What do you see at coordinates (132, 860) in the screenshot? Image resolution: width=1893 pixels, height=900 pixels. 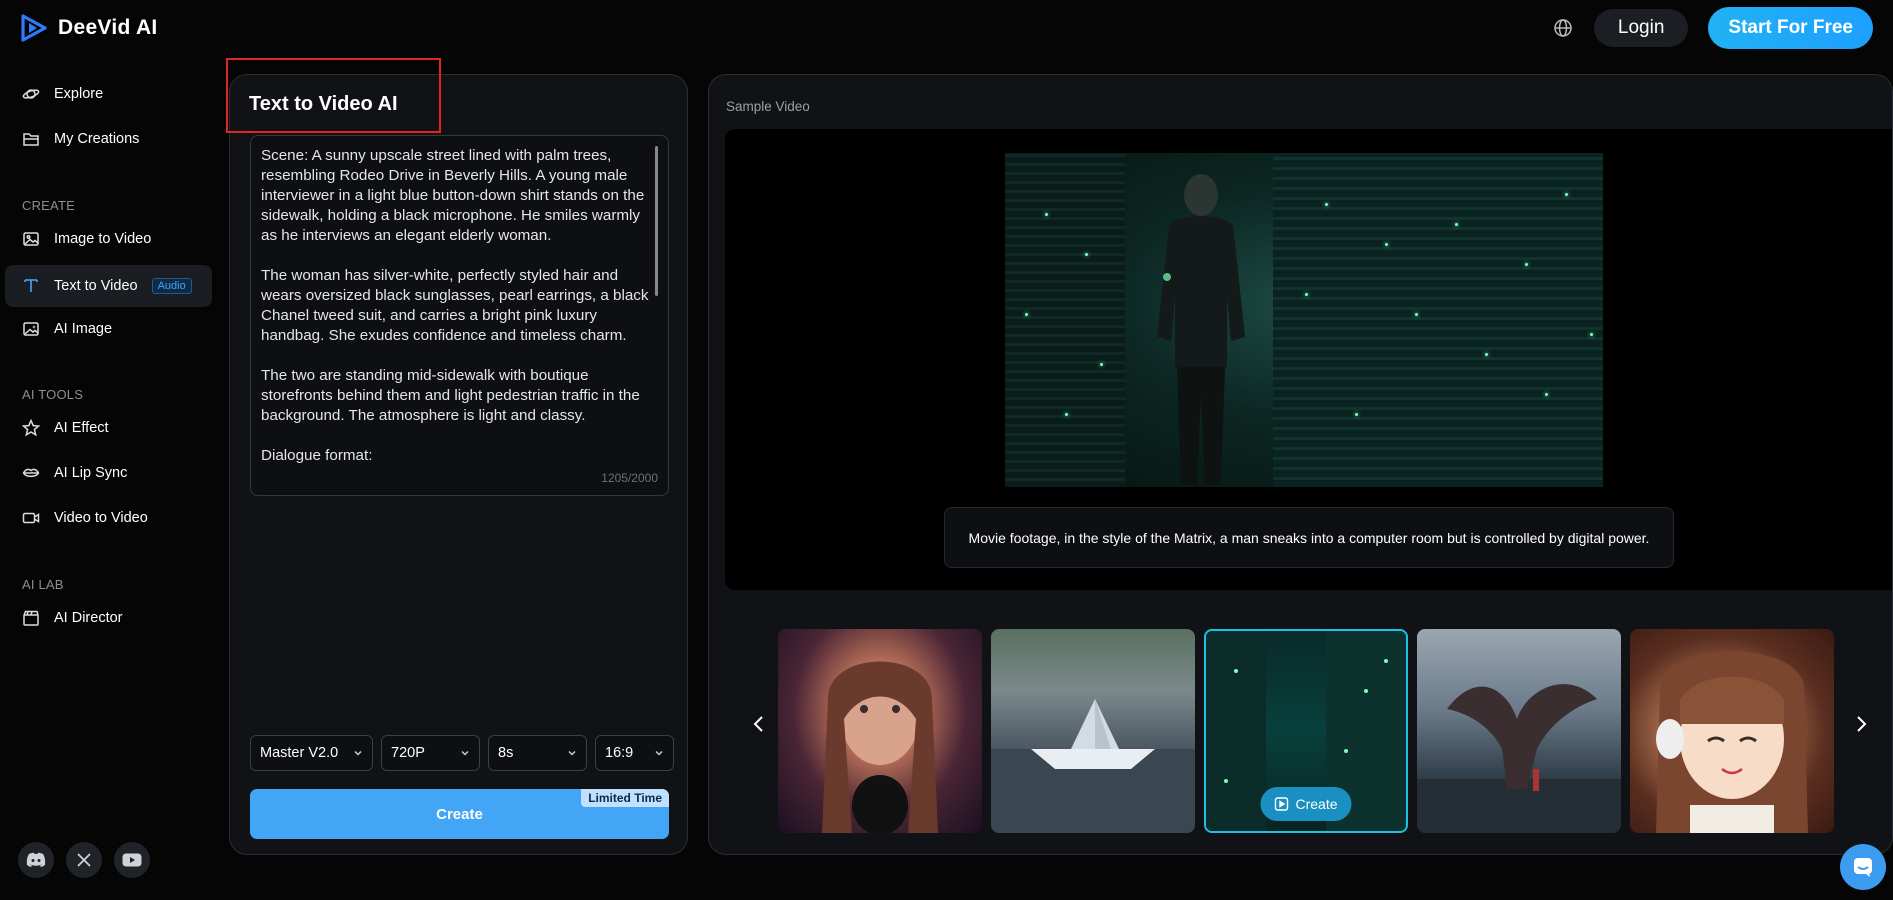 I see `youtube-icon` at bounding box center [132, 860].